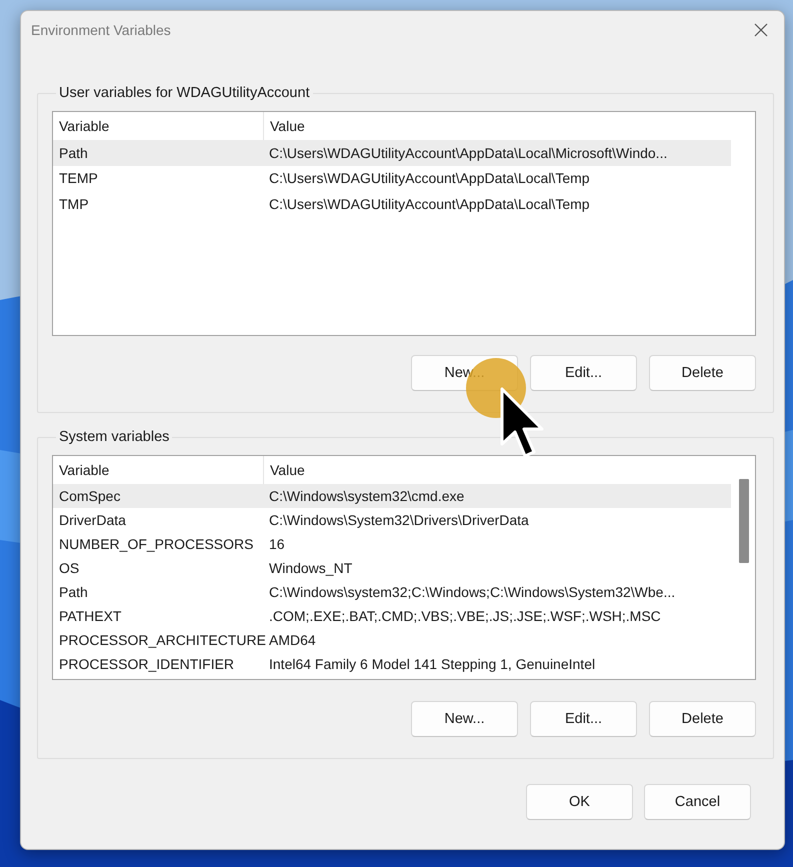 Image resolution: width=793 pixels, height=867 pixels. Describe the element at coordinates (579, 802) in the screenshot. I see `dialog-button: OK` at that location.